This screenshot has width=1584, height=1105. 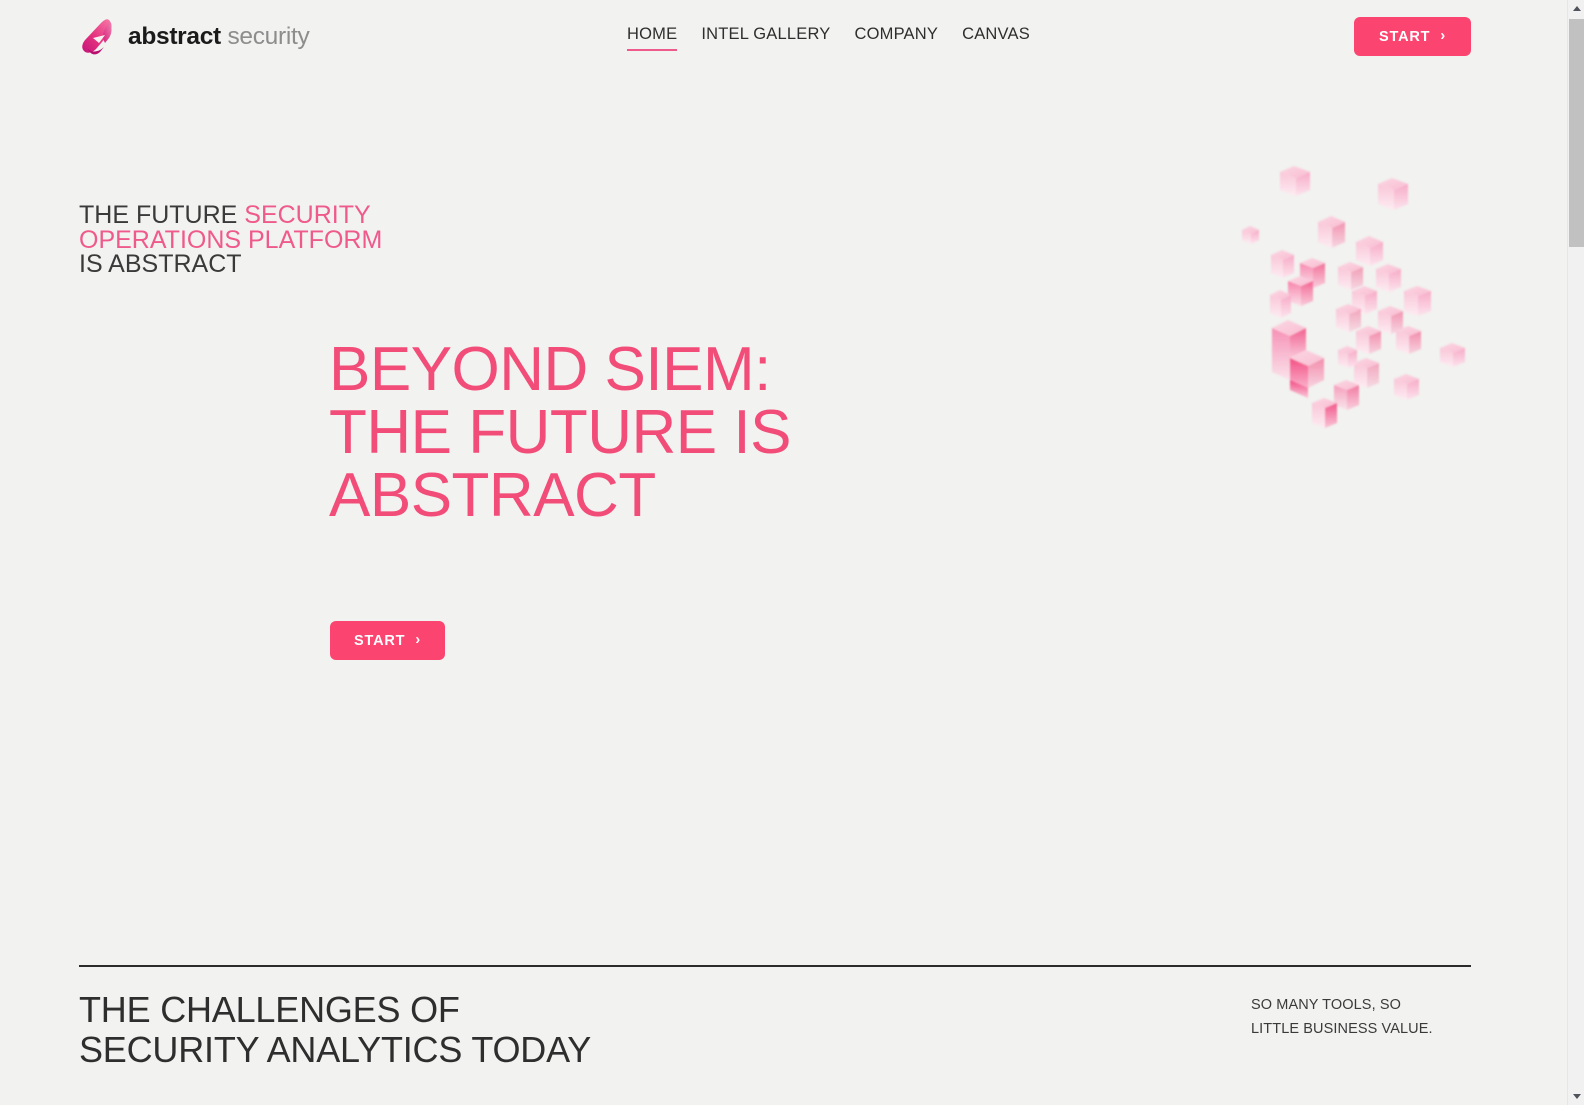 I want to click on nav-item-home: HOME, so click(x=652, y=38).